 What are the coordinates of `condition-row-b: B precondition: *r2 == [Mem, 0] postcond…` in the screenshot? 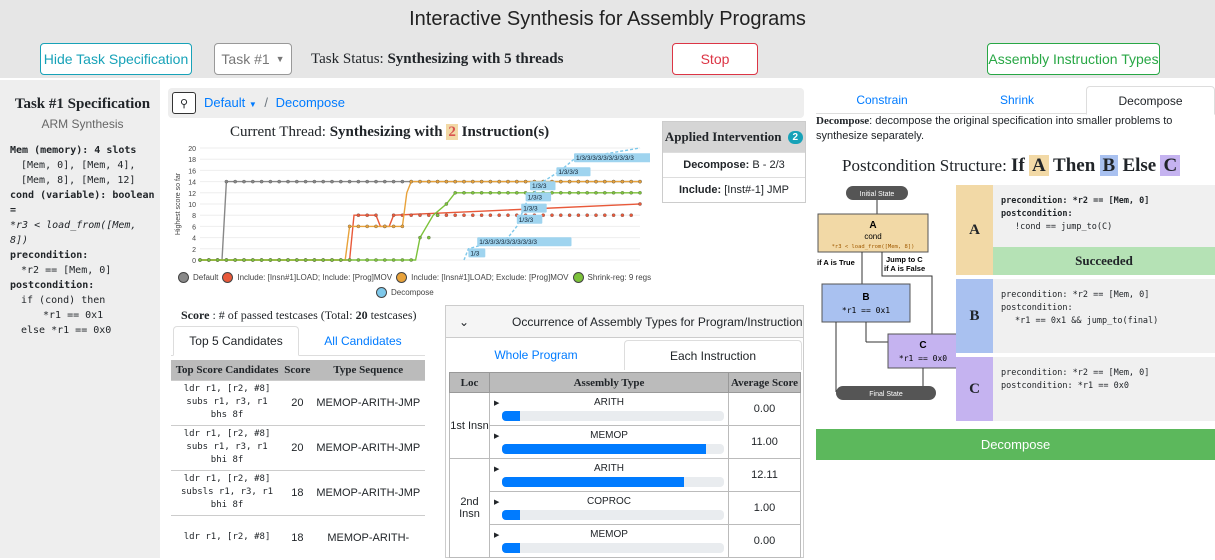 It's located at (1085, 316).